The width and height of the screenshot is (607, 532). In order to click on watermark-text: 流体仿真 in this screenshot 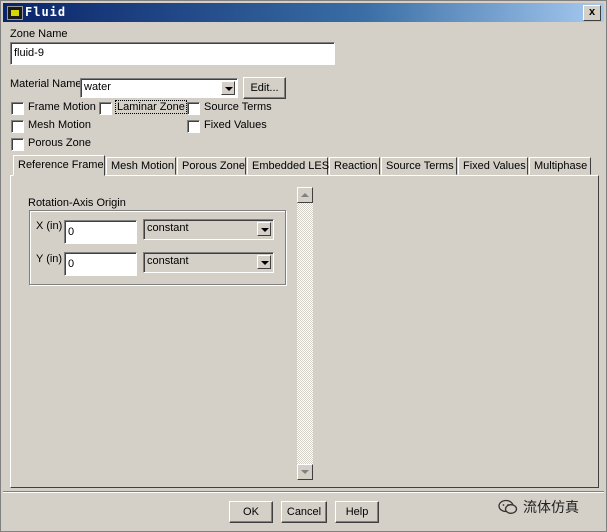, I will do `click(551, 508)`.